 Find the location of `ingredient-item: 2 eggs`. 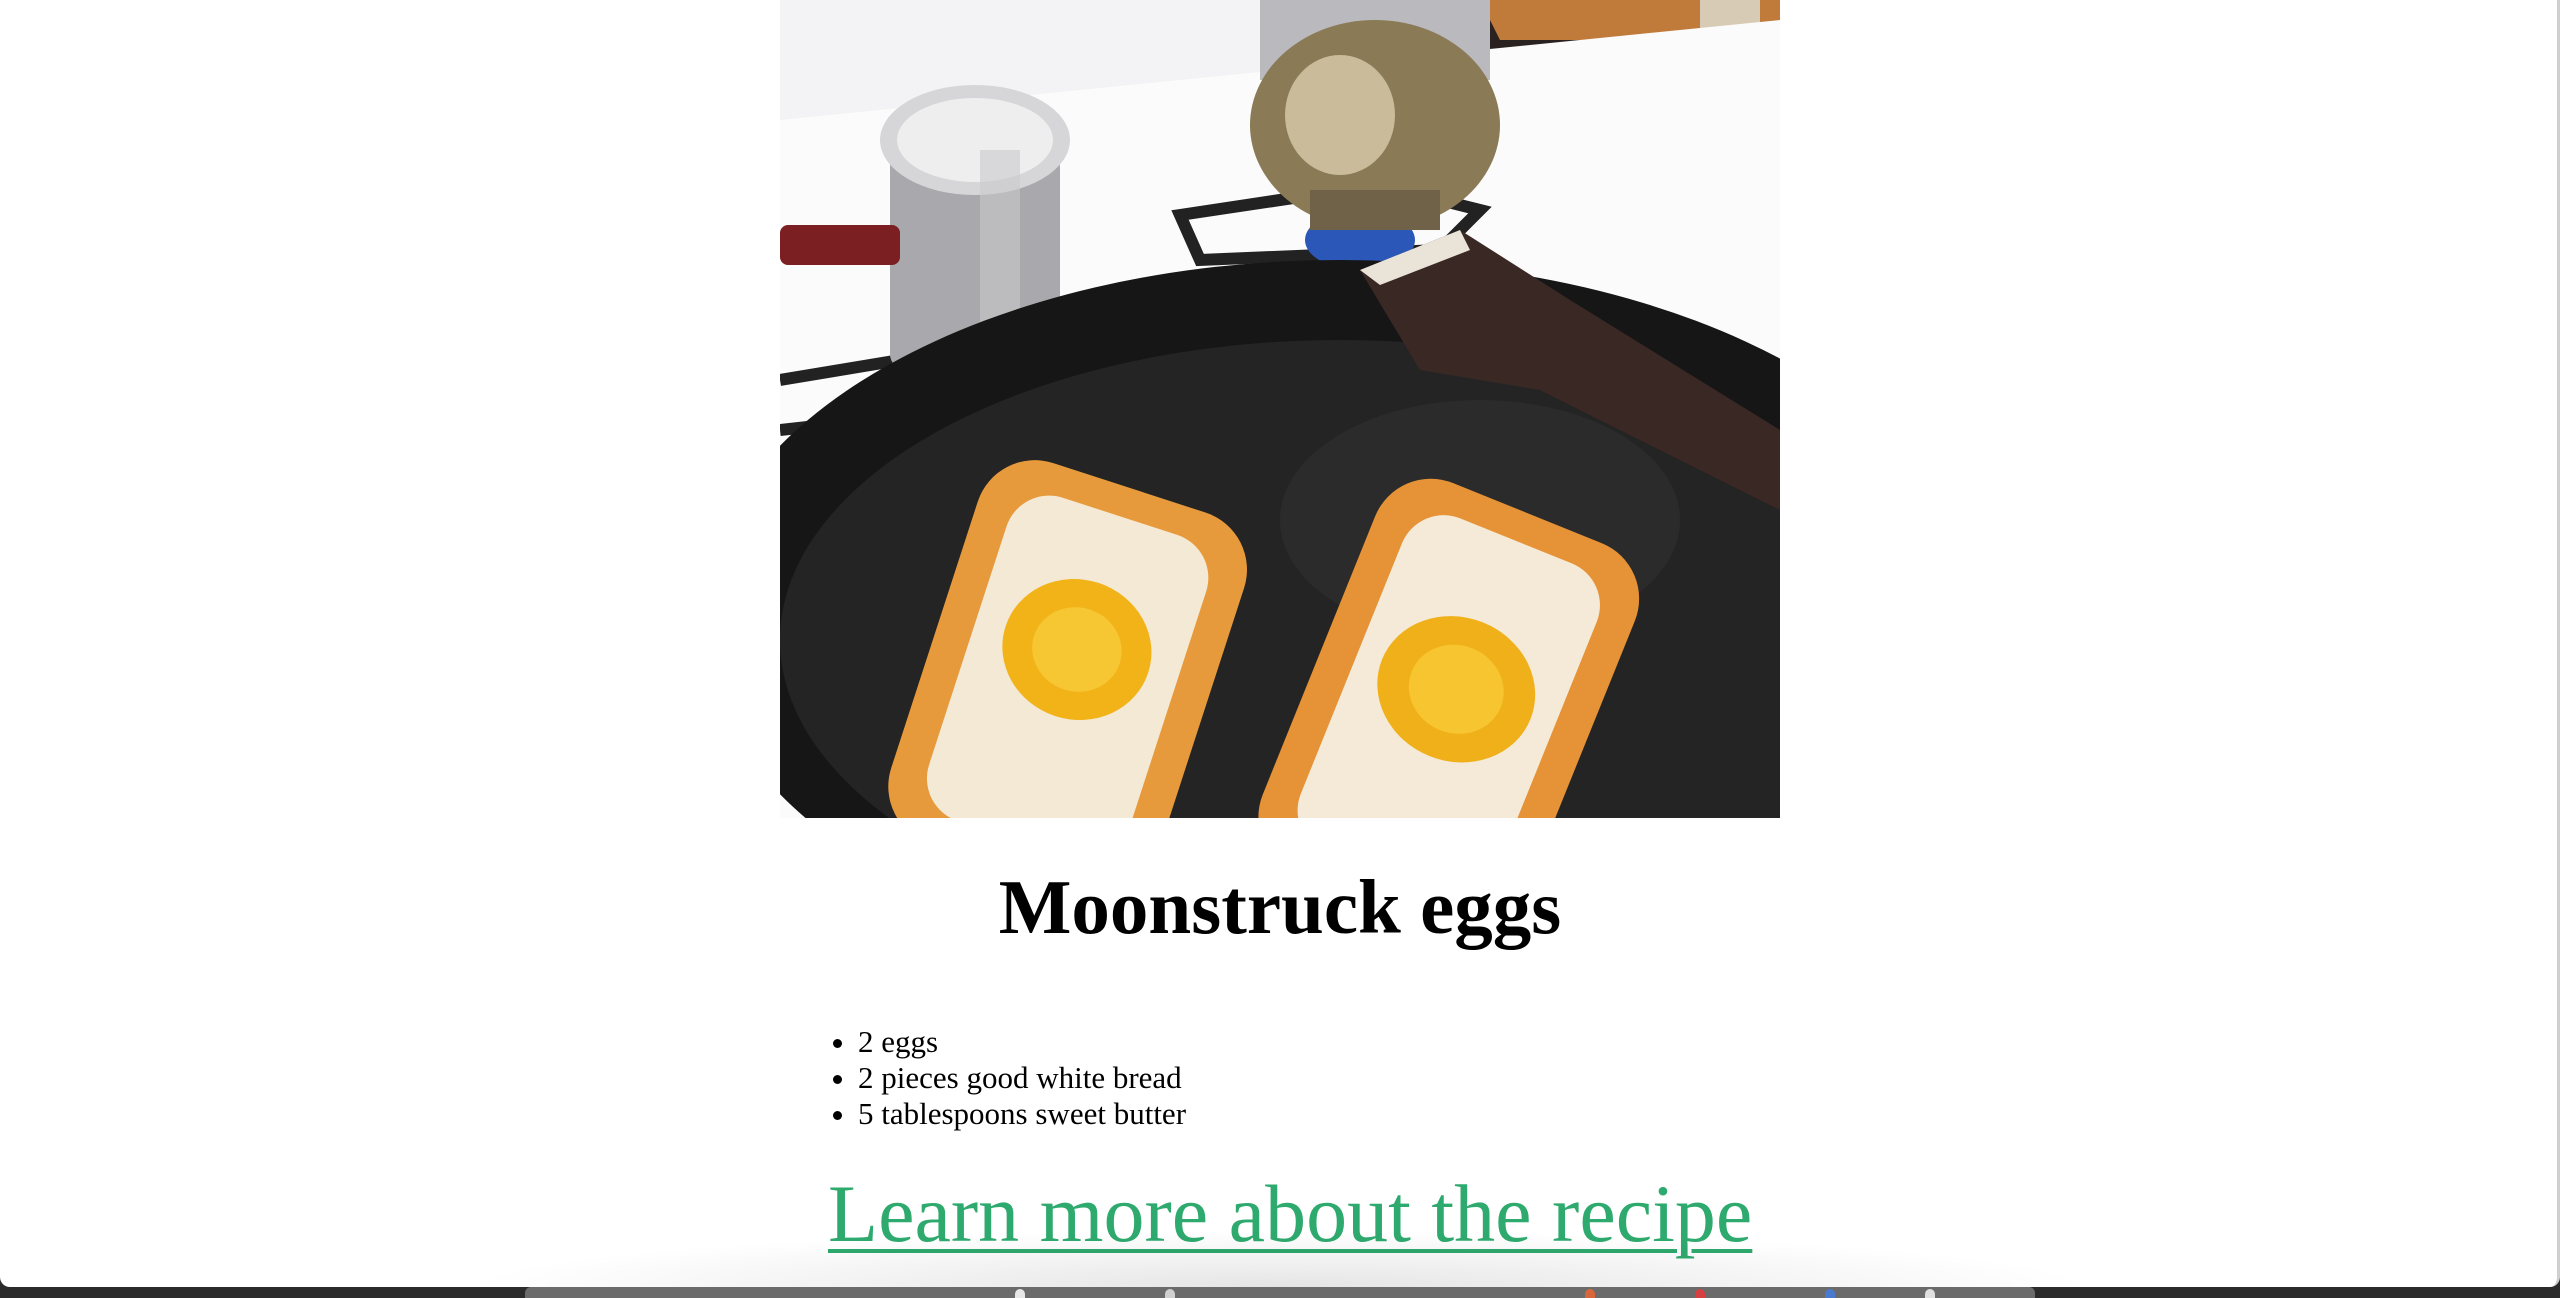

ingredient-item: 2 eggs is located at coordinates (1022, 1042).